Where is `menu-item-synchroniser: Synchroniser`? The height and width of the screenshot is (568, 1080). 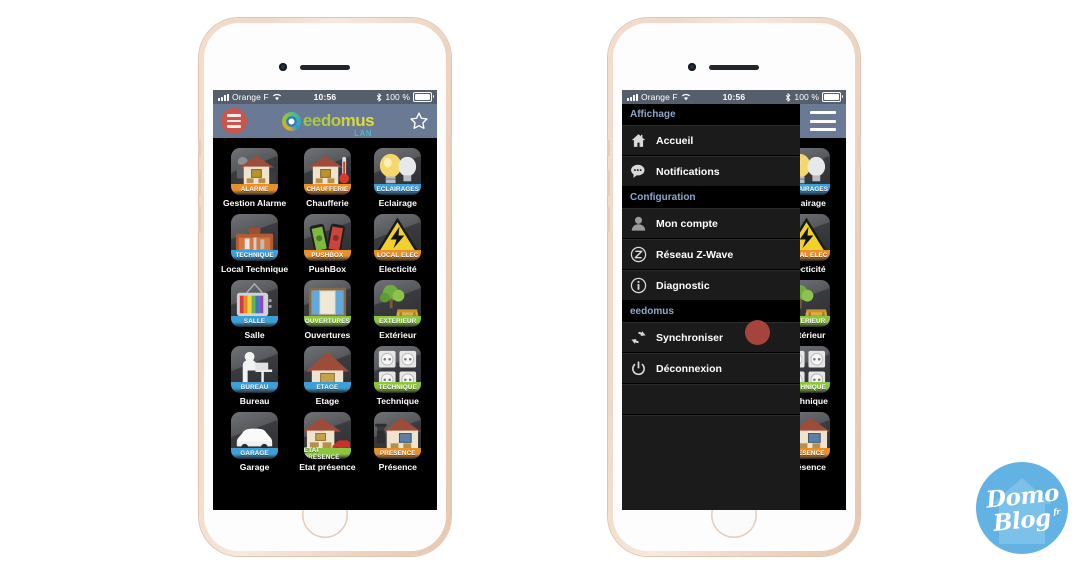
menu-item-synchroniser: Synchroniser is located at coordinates (711, 337).